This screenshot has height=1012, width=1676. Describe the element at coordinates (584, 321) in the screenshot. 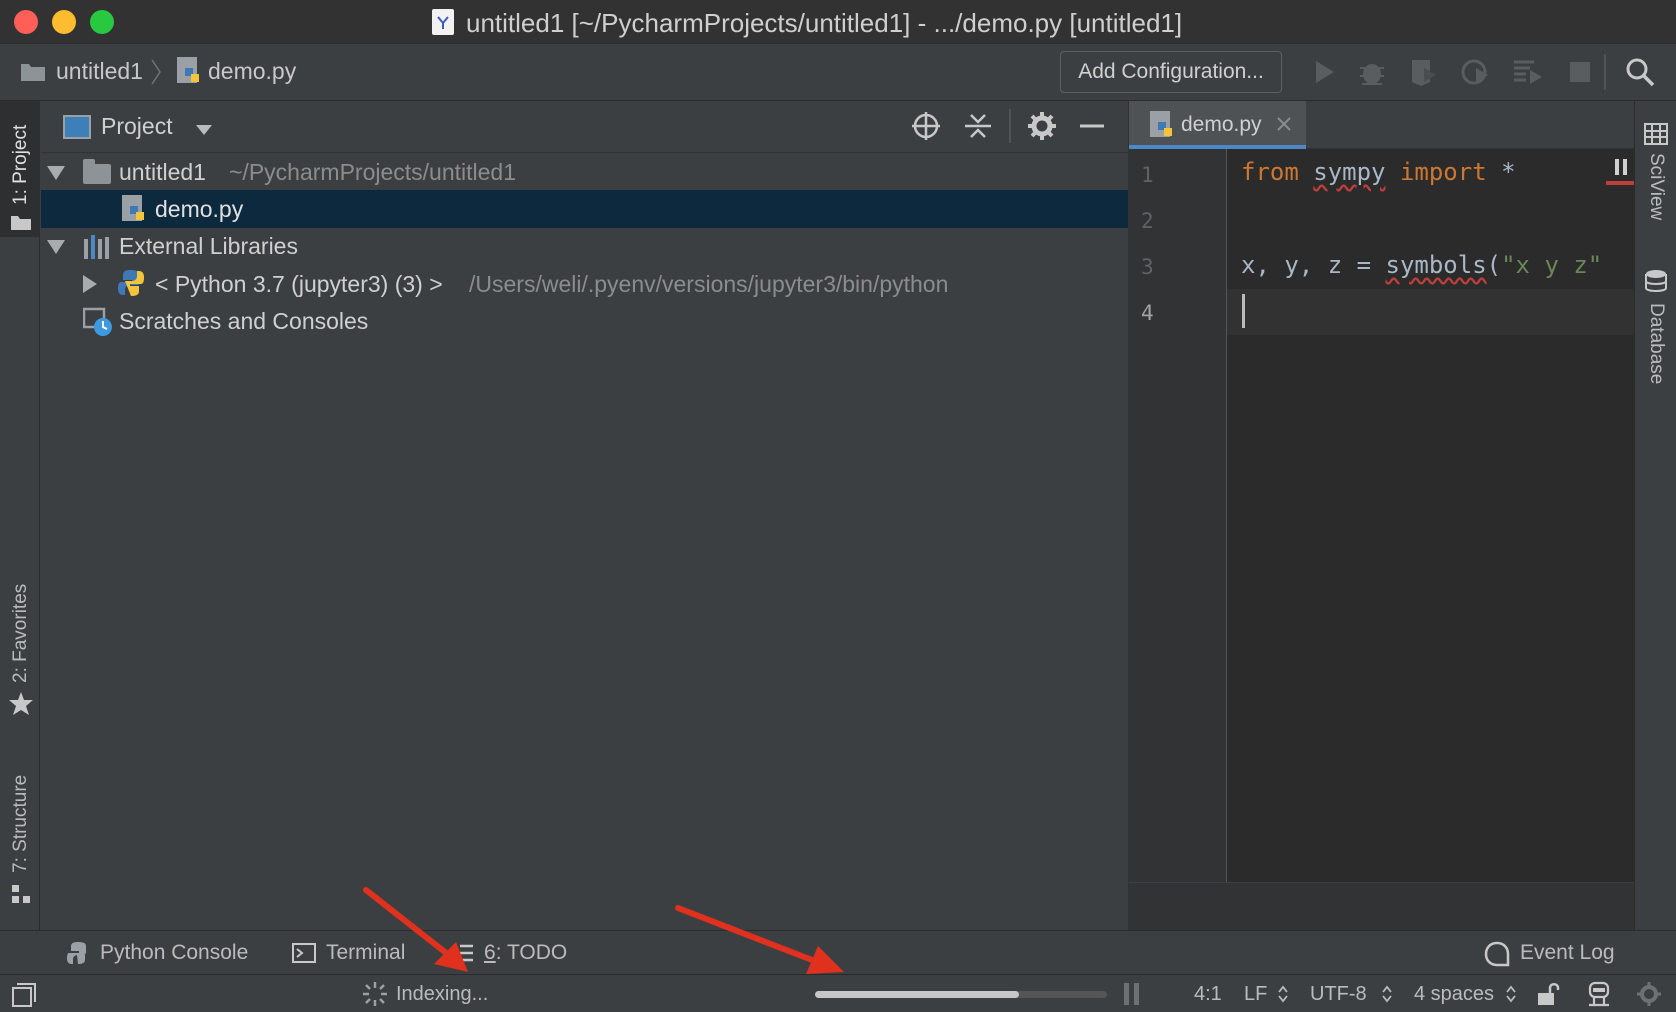

I see `tree-row-scratches: Scratches and Consoles` at that location.